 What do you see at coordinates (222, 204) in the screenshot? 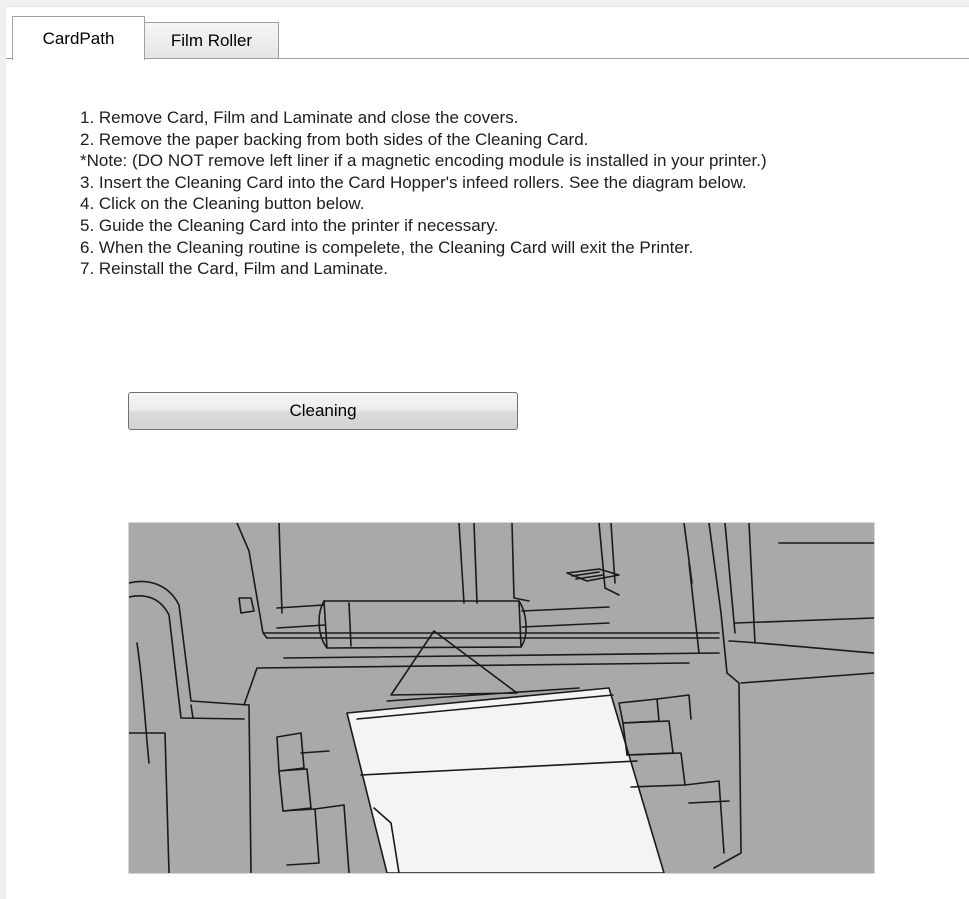
I see `instruction-step-4: 4. Click on the Cleaning button below.` at bounding box center [222, 204].